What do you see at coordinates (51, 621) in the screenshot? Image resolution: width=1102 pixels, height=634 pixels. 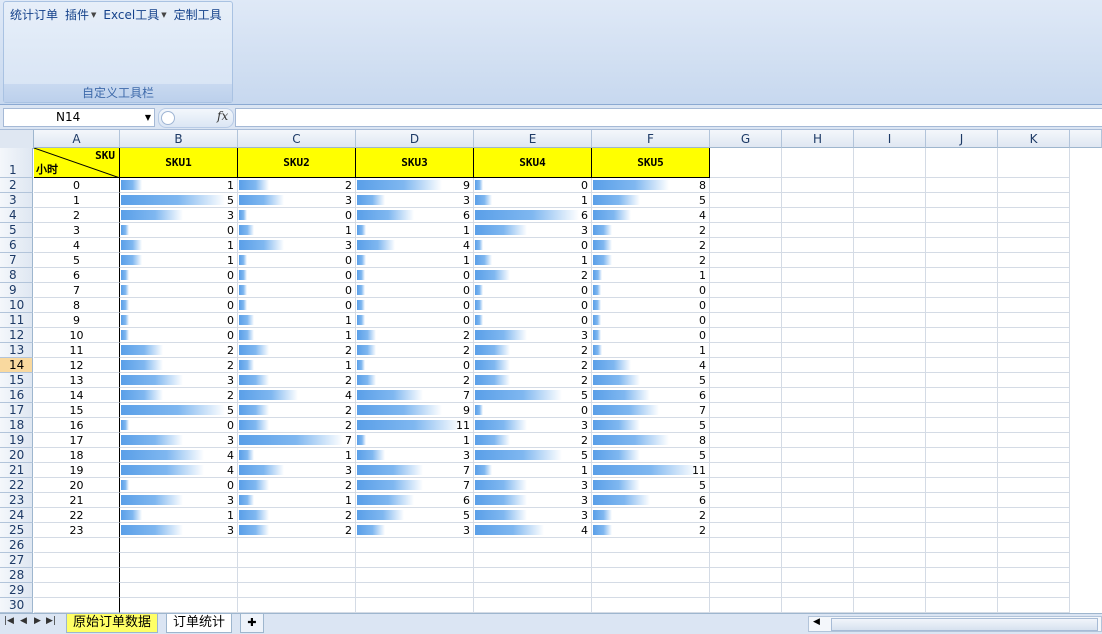 I see `last-sheet-icon: ▶|` at bounding box center [51, 621].